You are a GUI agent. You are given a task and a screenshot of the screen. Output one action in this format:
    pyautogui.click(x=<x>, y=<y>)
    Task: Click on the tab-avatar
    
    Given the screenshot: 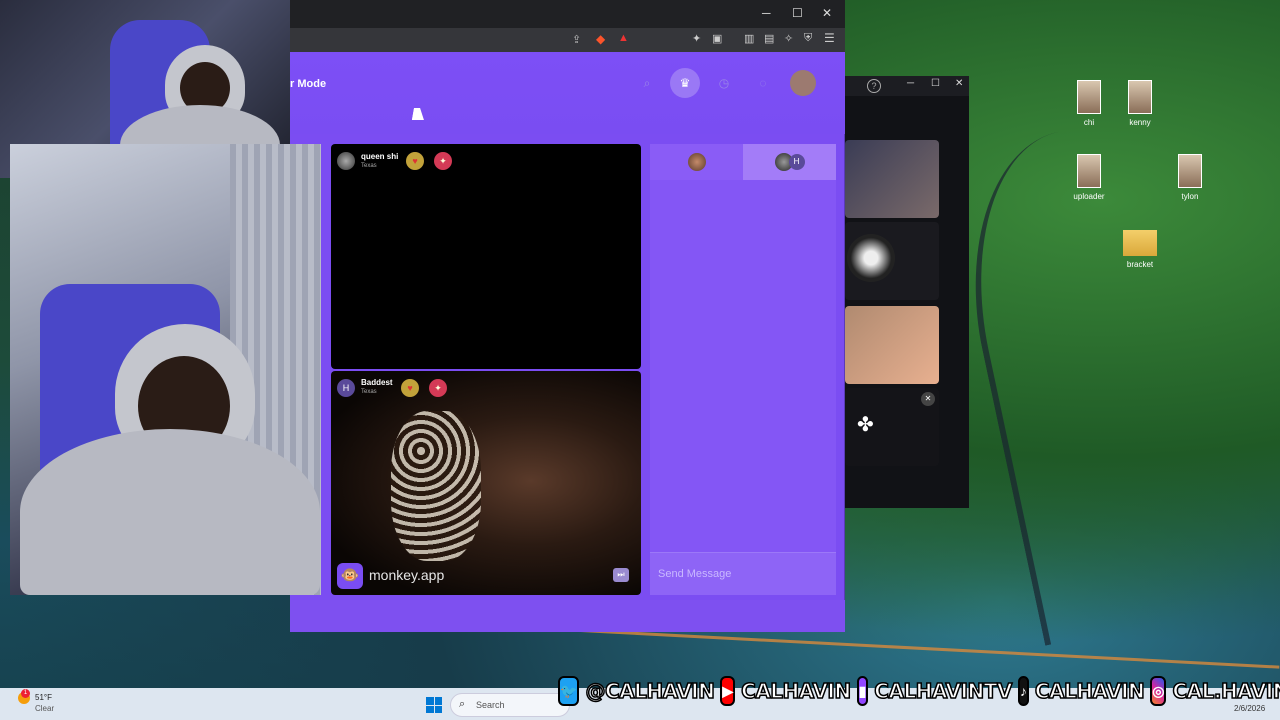 What is the action you would take?
    pyautogui.click(x=696, y=162)
    